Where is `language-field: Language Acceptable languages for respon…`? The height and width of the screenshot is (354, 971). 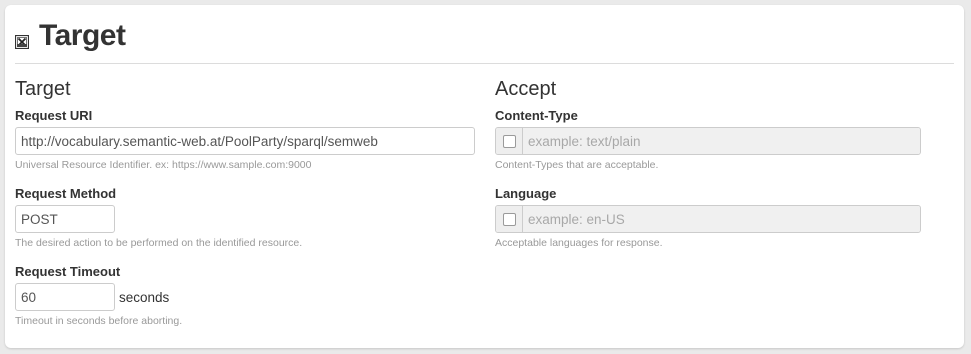 language-field: Language Acceptable languages for respon… is located at coordinates (710, 218).